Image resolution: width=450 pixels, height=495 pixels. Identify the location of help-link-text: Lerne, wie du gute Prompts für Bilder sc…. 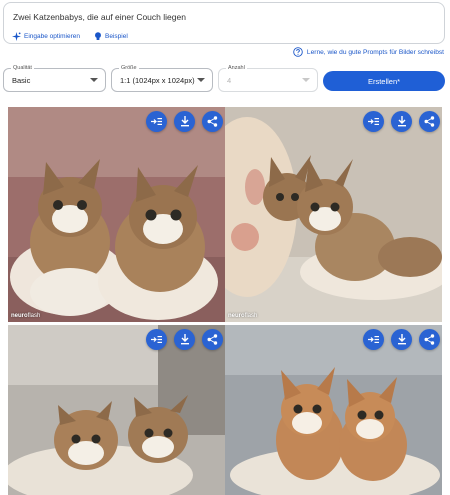
(375, 52).